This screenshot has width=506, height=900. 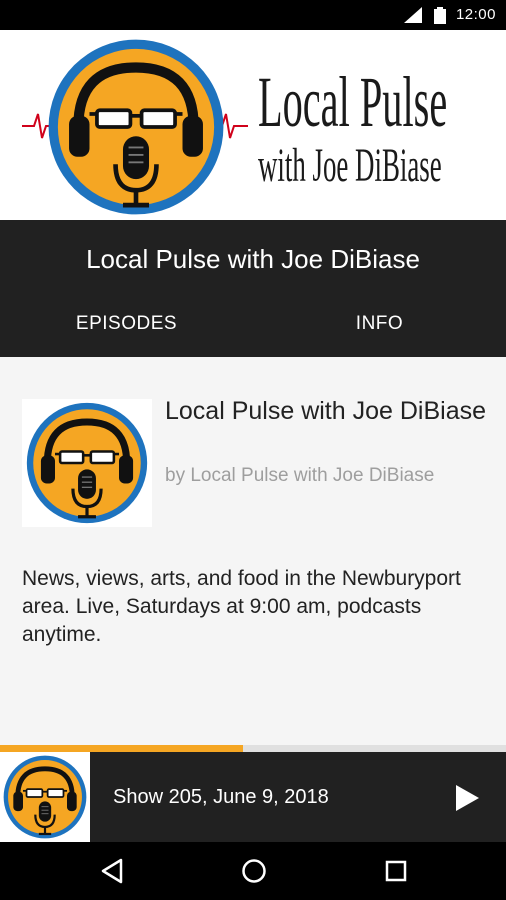 I want to click on banner-brand-subtitle: with Joe DiBiase, so click(x=350, y=165).